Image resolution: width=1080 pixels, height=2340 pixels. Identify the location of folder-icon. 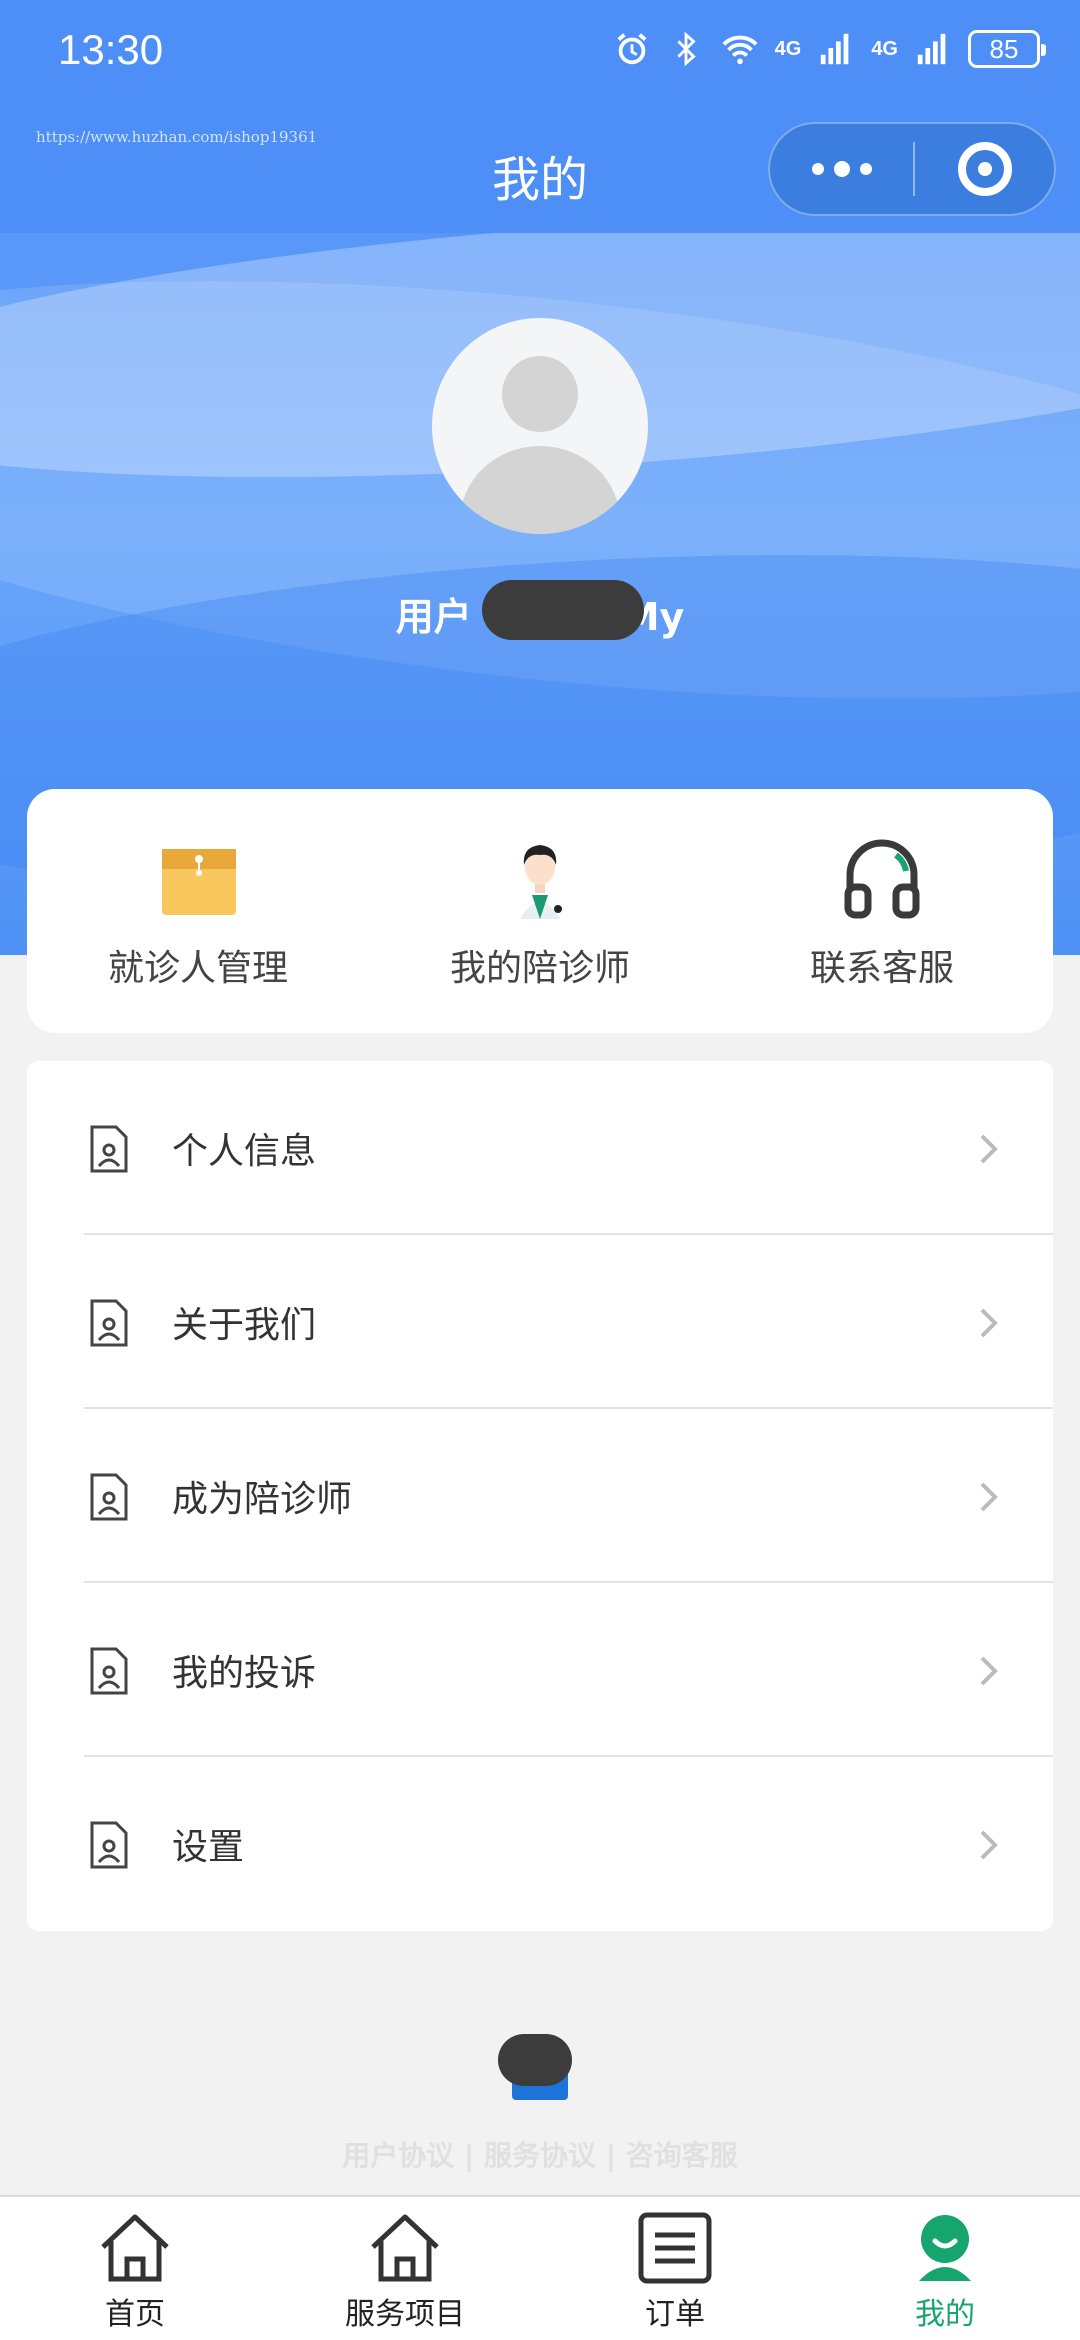
(199, 882).